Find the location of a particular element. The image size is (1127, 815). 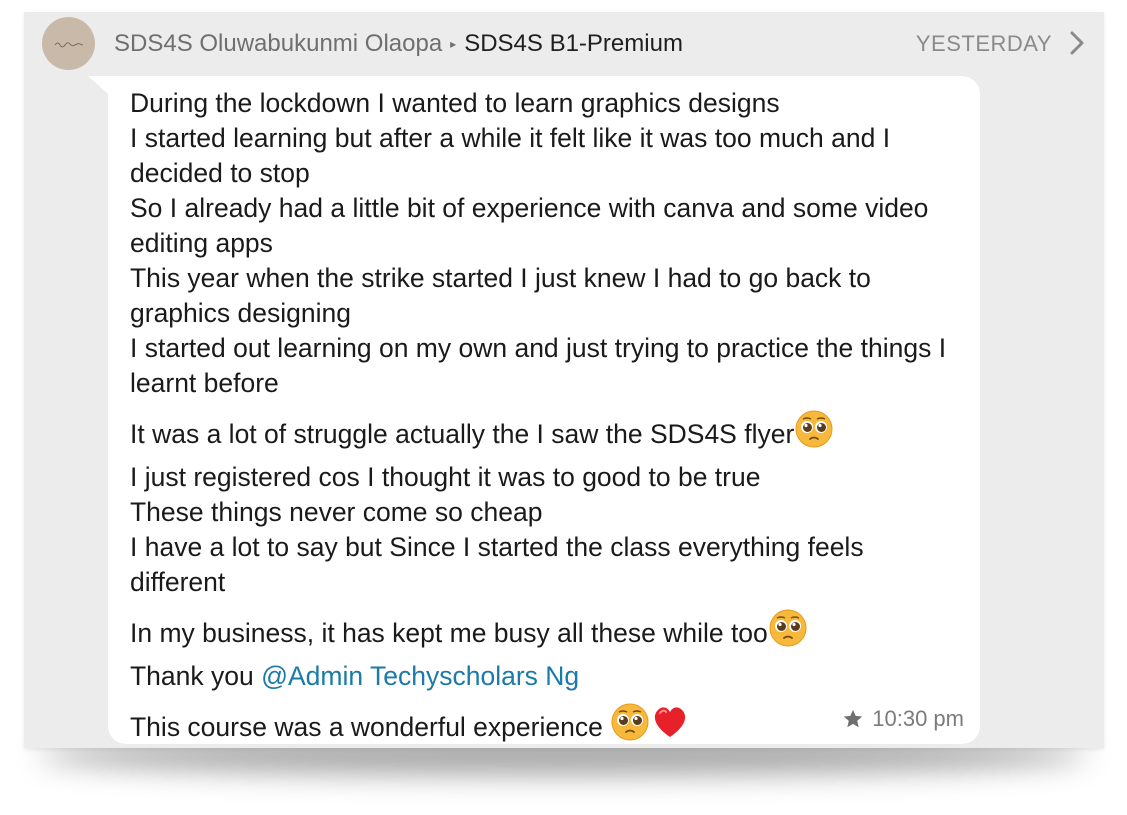

avatar is located at coordinates (68, 43).